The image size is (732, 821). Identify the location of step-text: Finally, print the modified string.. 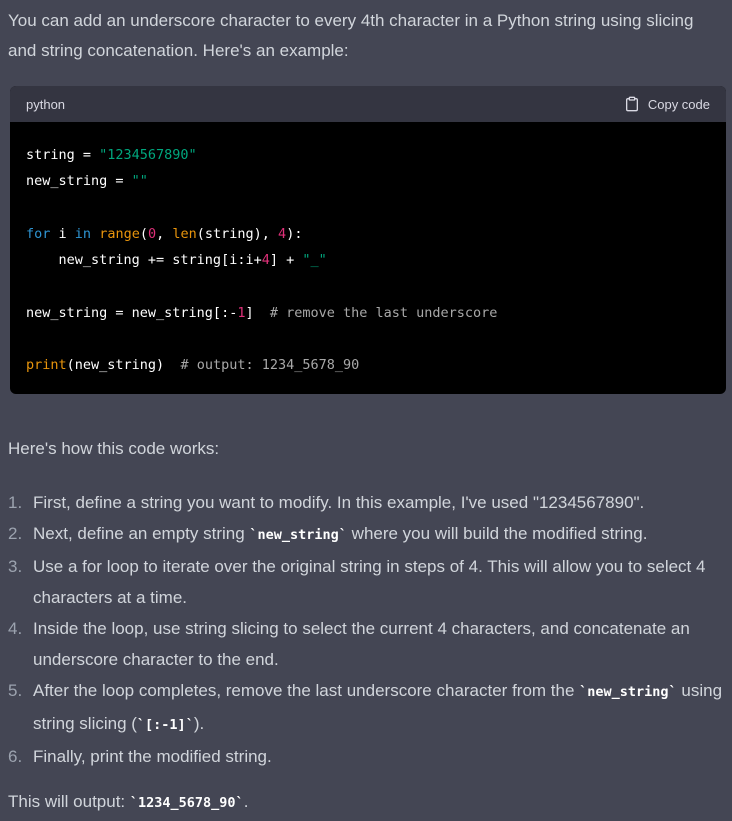
(152, 756).